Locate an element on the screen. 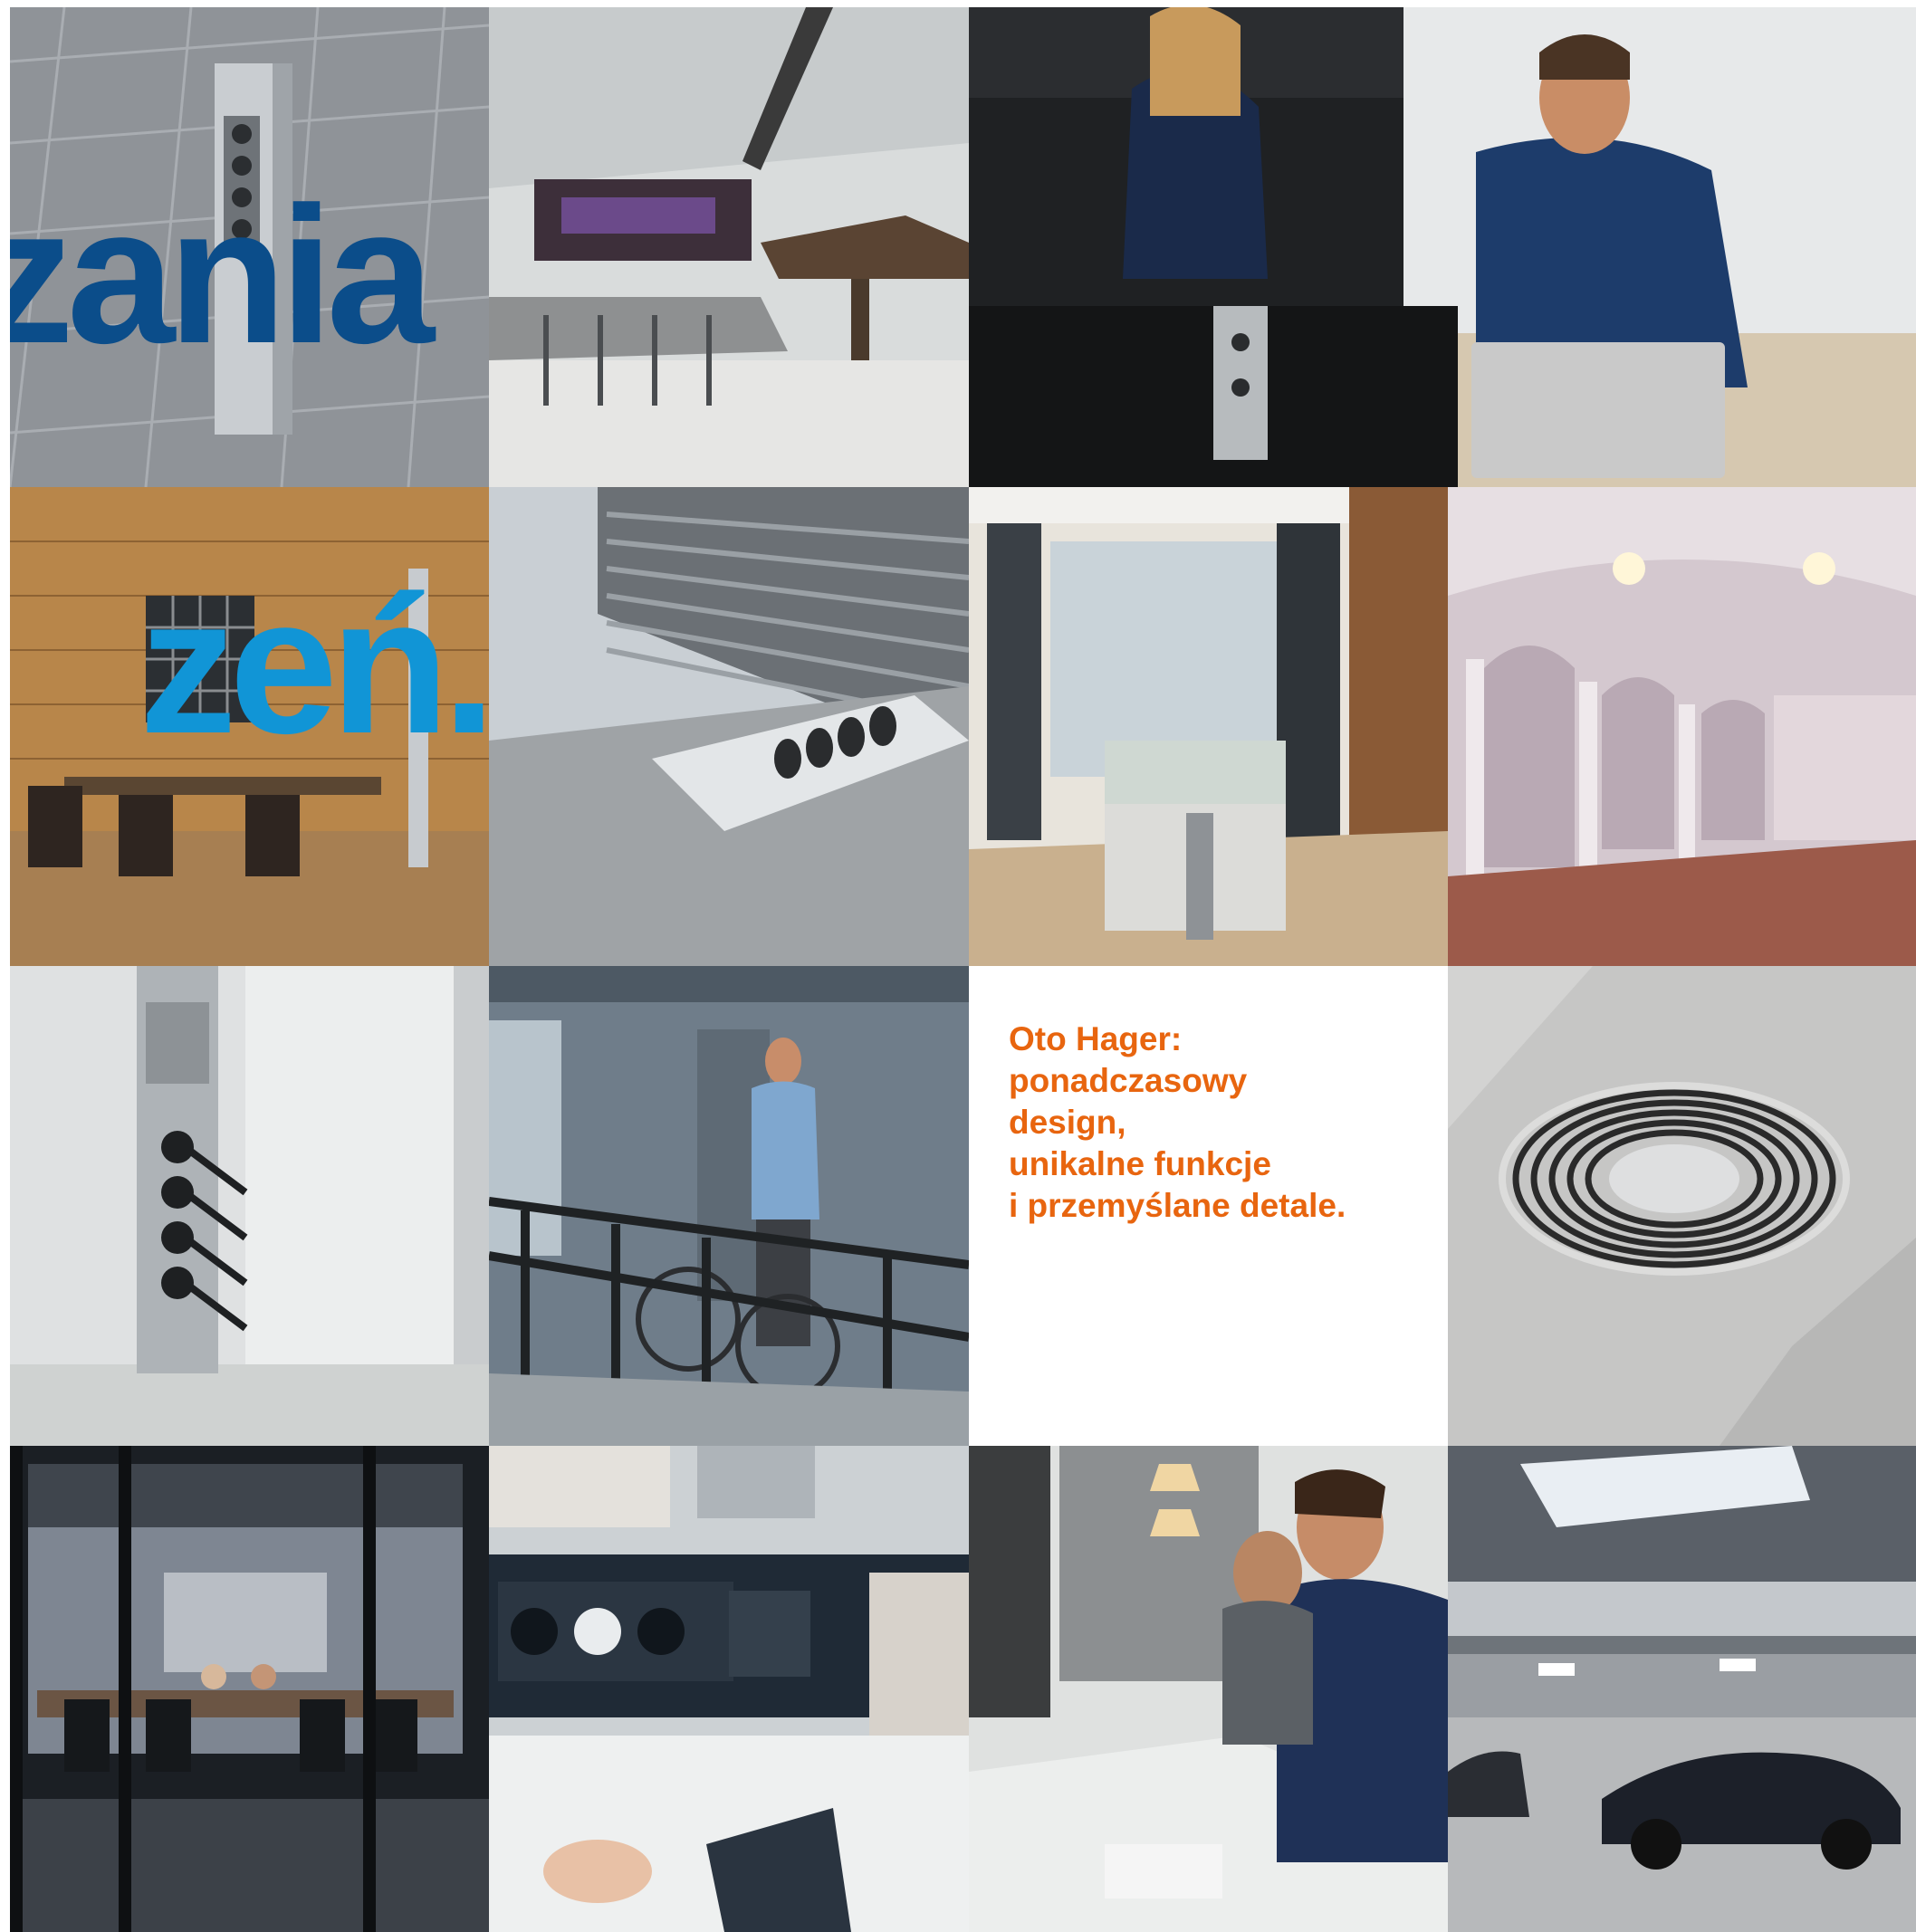 This screenshot has height=1932, width=1916. photo-floor-power-column: zania is located at coordinates (250, 247).